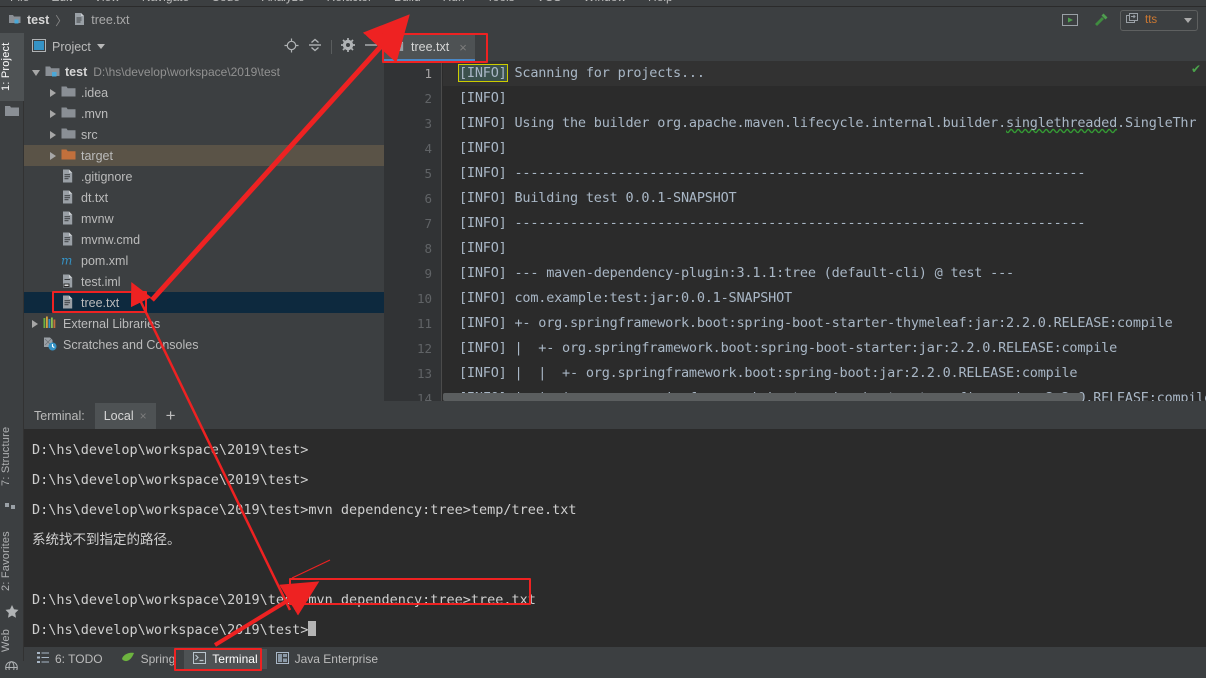 Image resolution: width=1206 pixels, height=678 pixels. Describe the element at coordinates (824, 198) in the screenshot. I see `code-line: [INFO] Building test 0.0.1-SNAPSHOT` at that location.